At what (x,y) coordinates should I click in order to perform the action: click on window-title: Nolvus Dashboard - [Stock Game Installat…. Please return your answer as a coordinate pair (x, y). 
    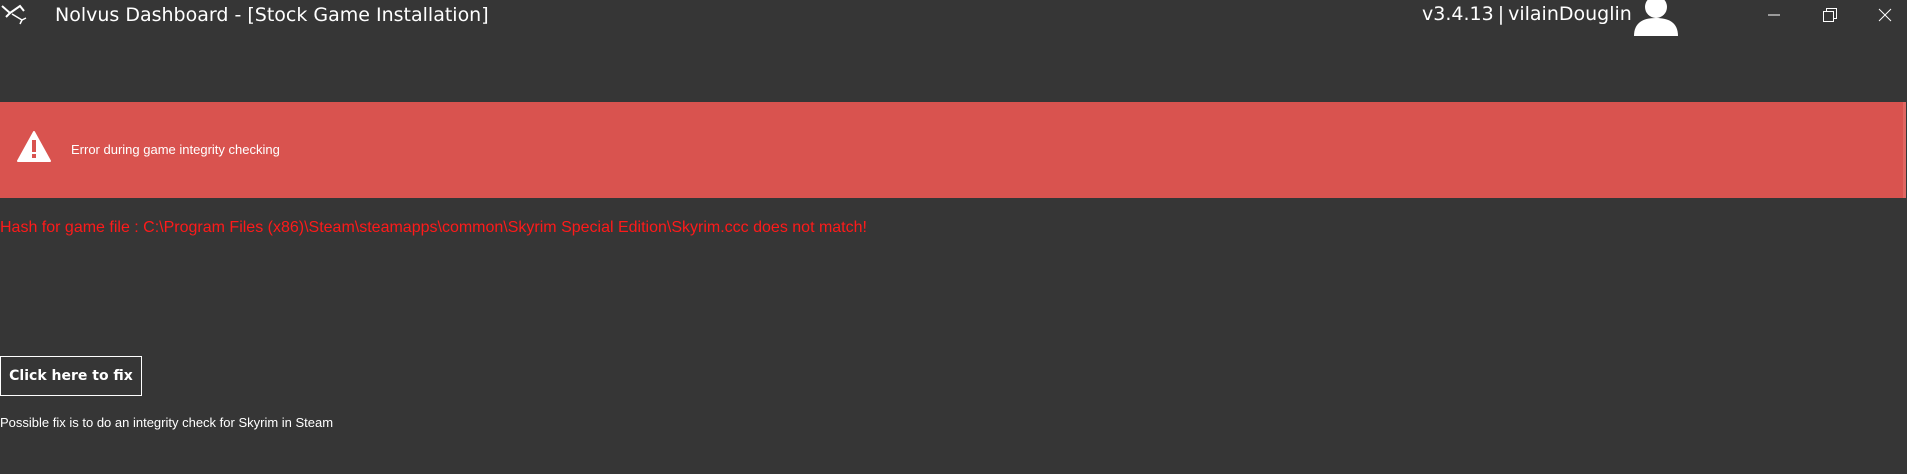
    Looking at the image, I should click on (272, 15).